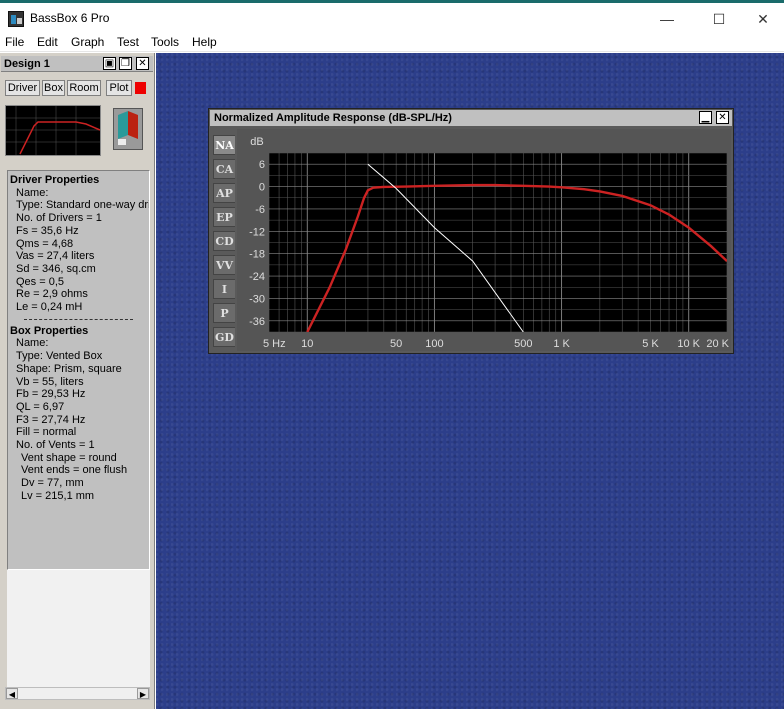  Describe the element at coordinates (119, 88) in the screenshot. I see `tab-plot: Plot` at that location.